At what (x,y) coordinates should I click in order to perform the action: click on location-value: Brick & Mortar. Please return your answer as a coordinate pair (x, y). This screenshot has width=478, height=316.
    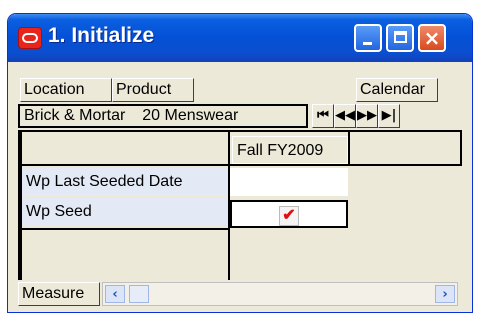
    Looking at the image, I should click on (75, 115).